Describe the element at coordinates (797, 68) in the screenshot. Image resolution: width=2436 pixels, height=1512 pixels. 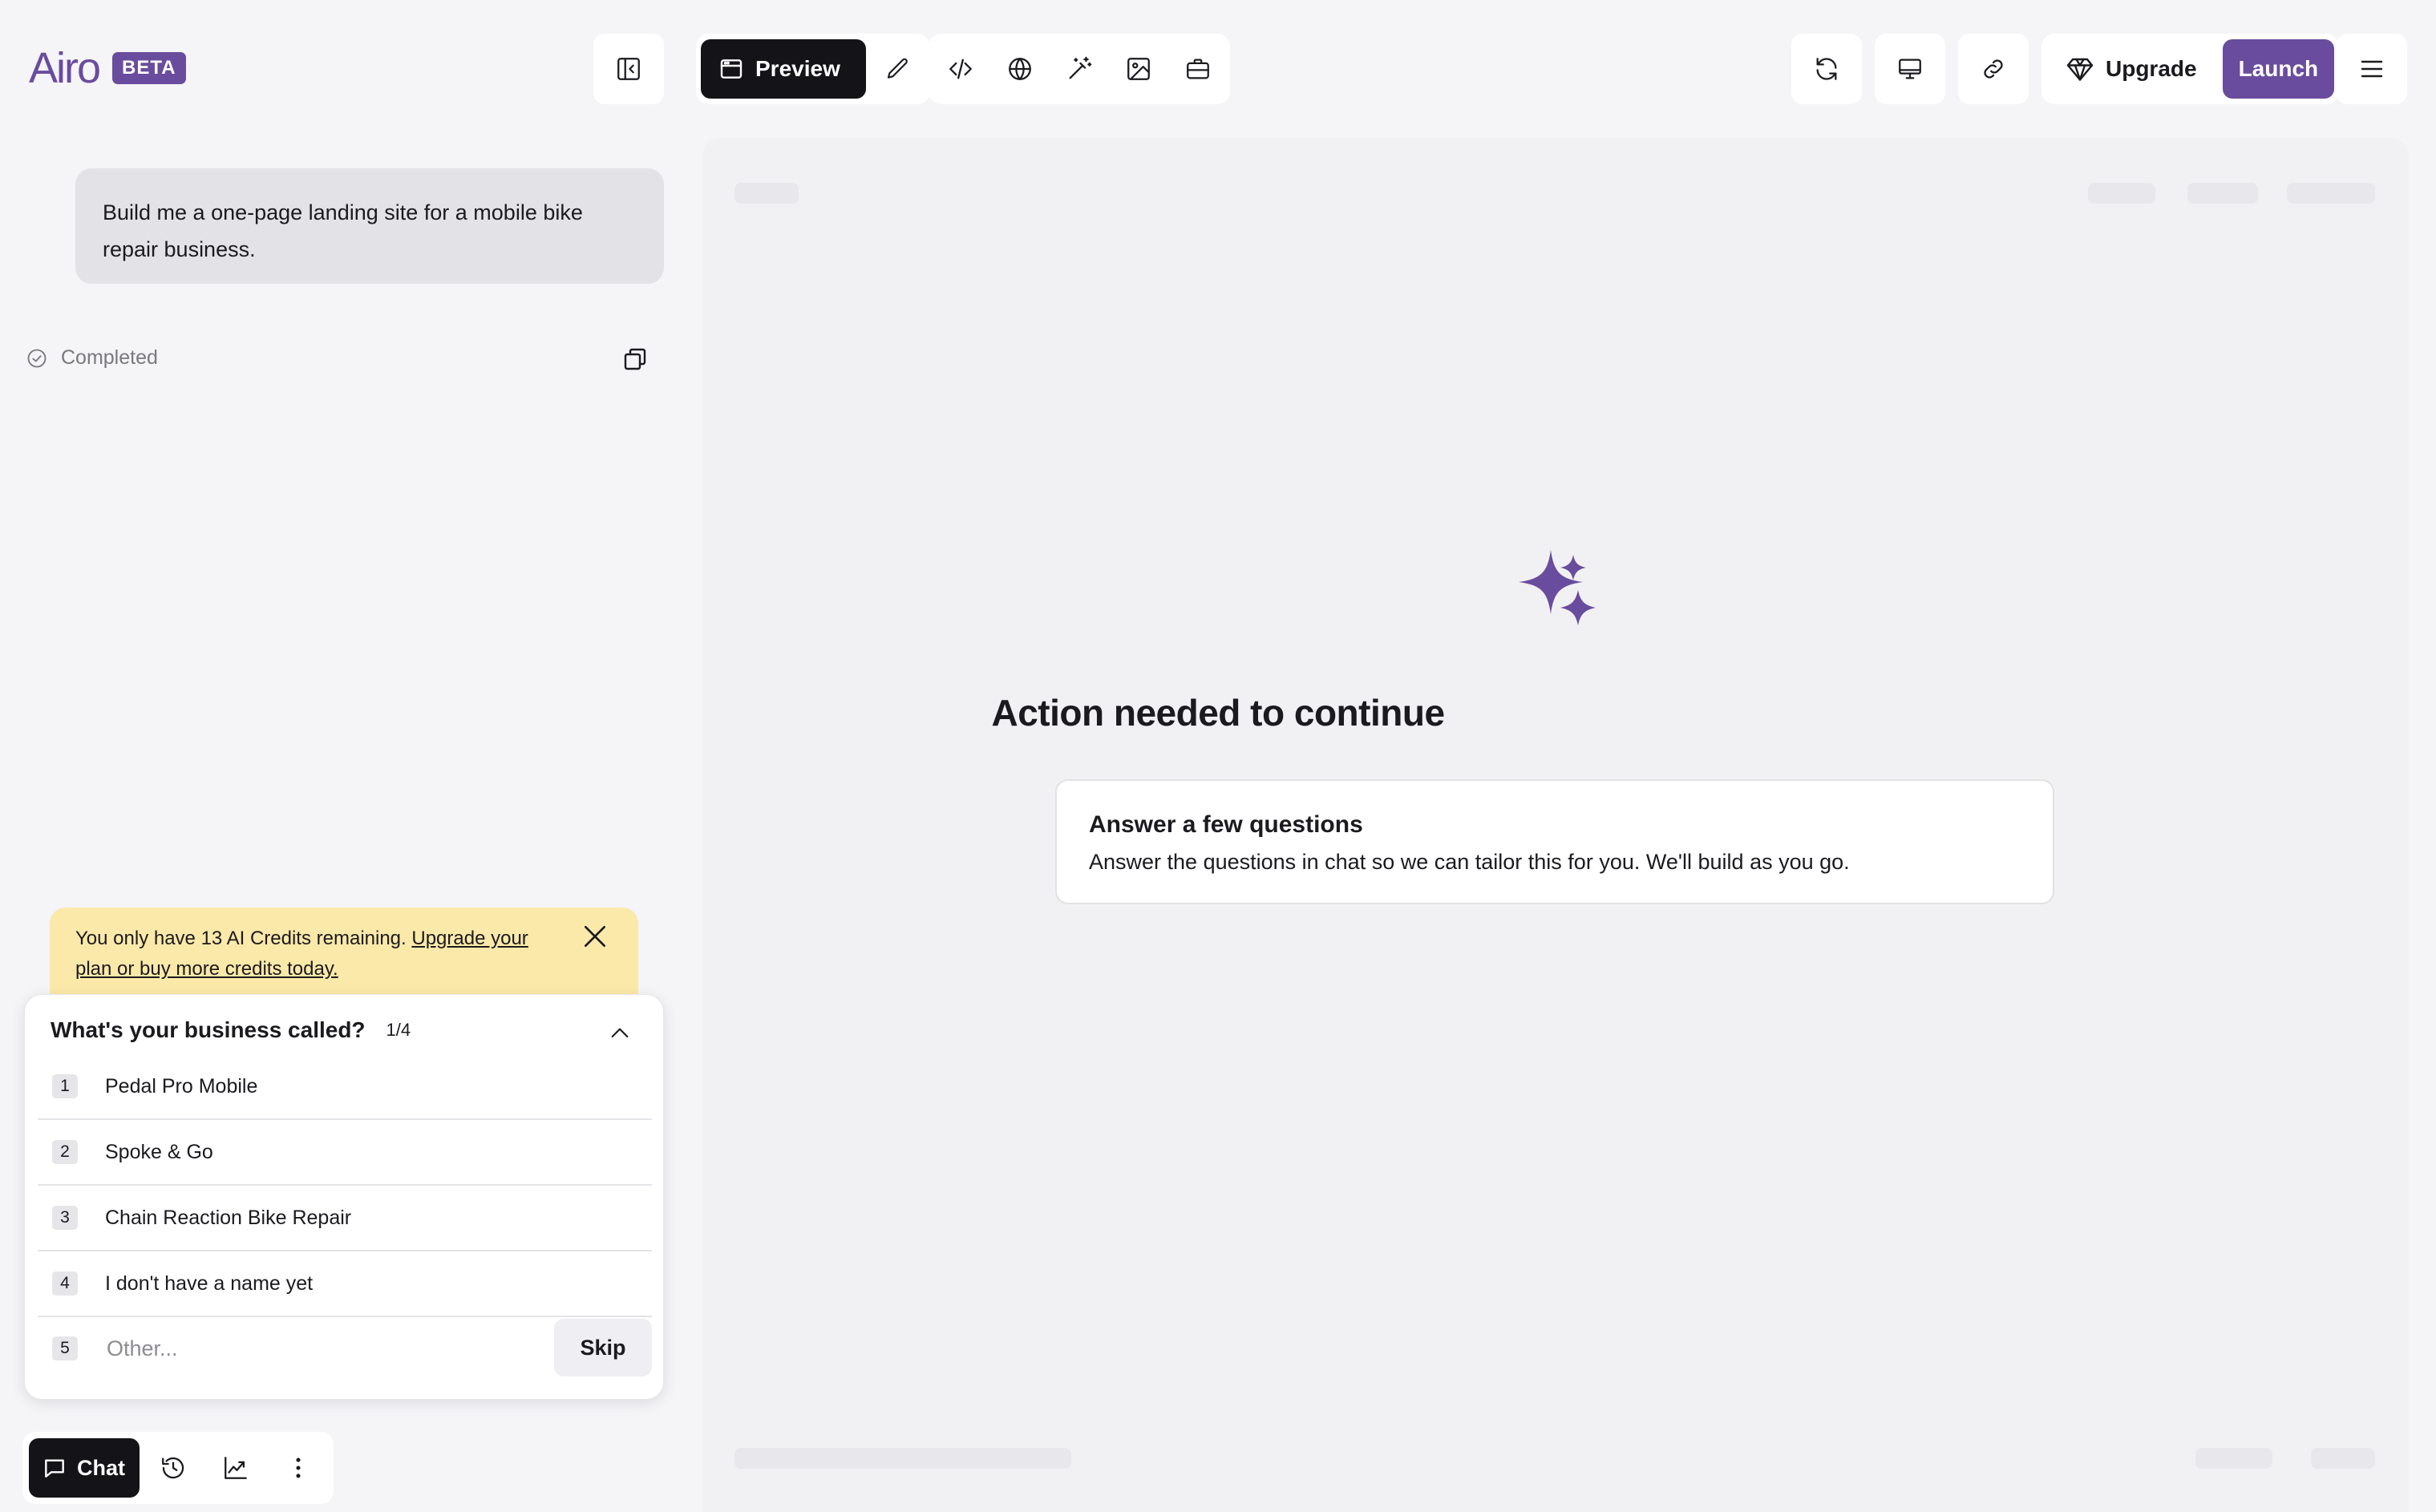
I see `preview-label: Preview` at that location.